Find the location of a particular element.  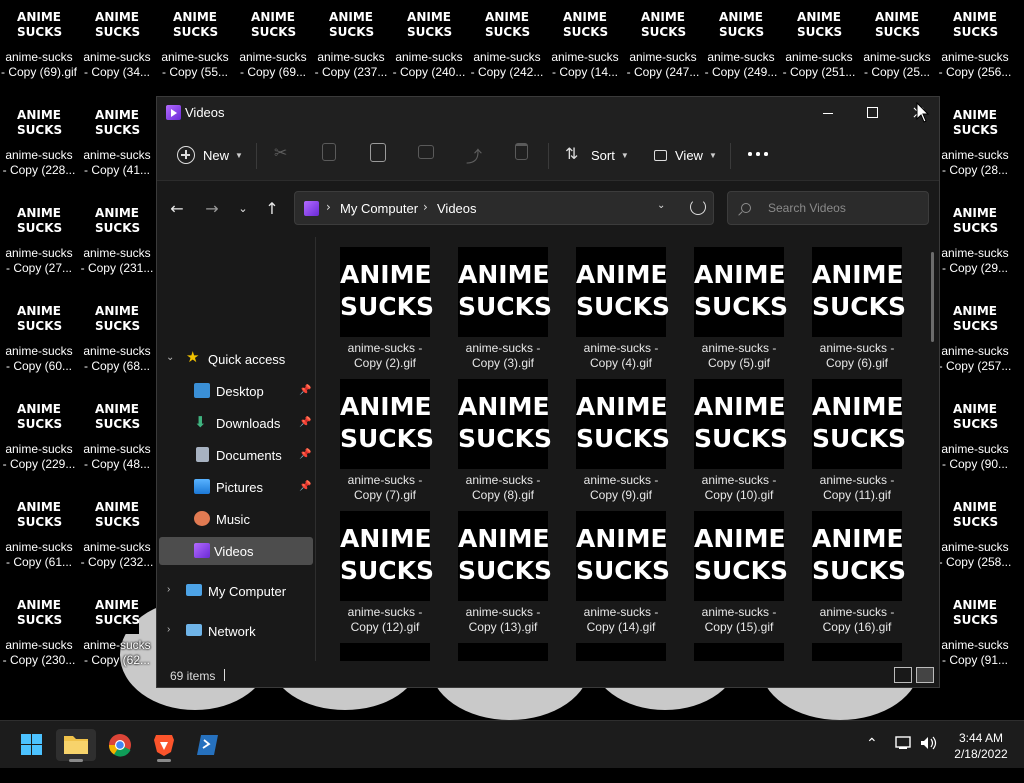

chrome-taskbar-button is located at coordinates (120, 745).